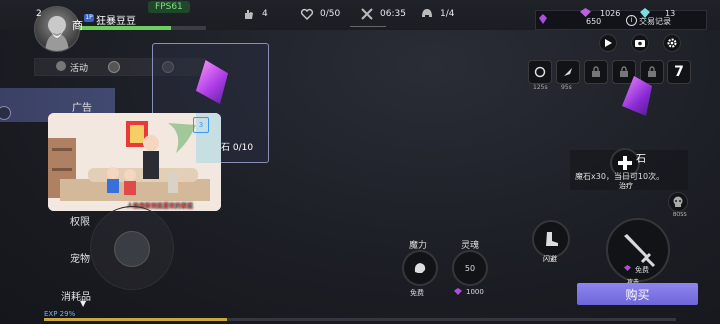 The width and height of the screenshot is (720, 324). I want to click on boot-icon, so click(552, 239).